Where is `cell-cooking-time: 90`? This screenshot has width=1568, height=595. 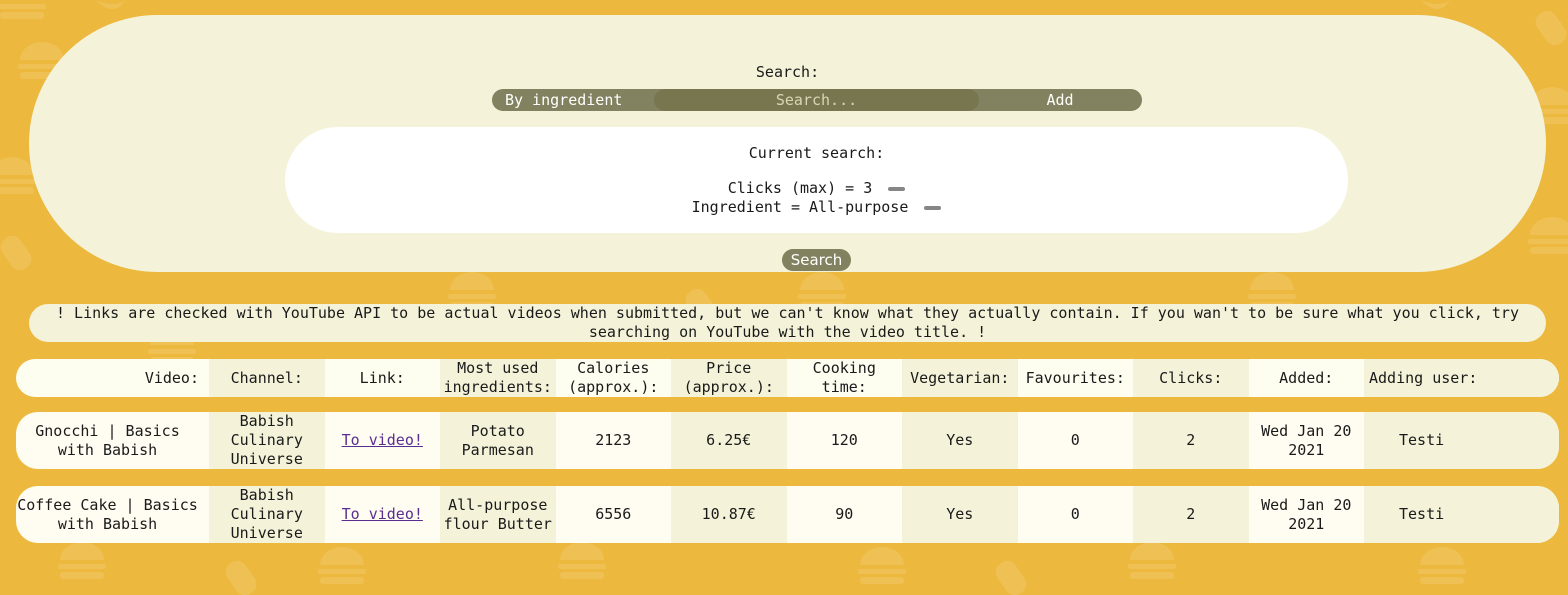
cell-cooking-time: 90 is located at coordinates (844, 514).